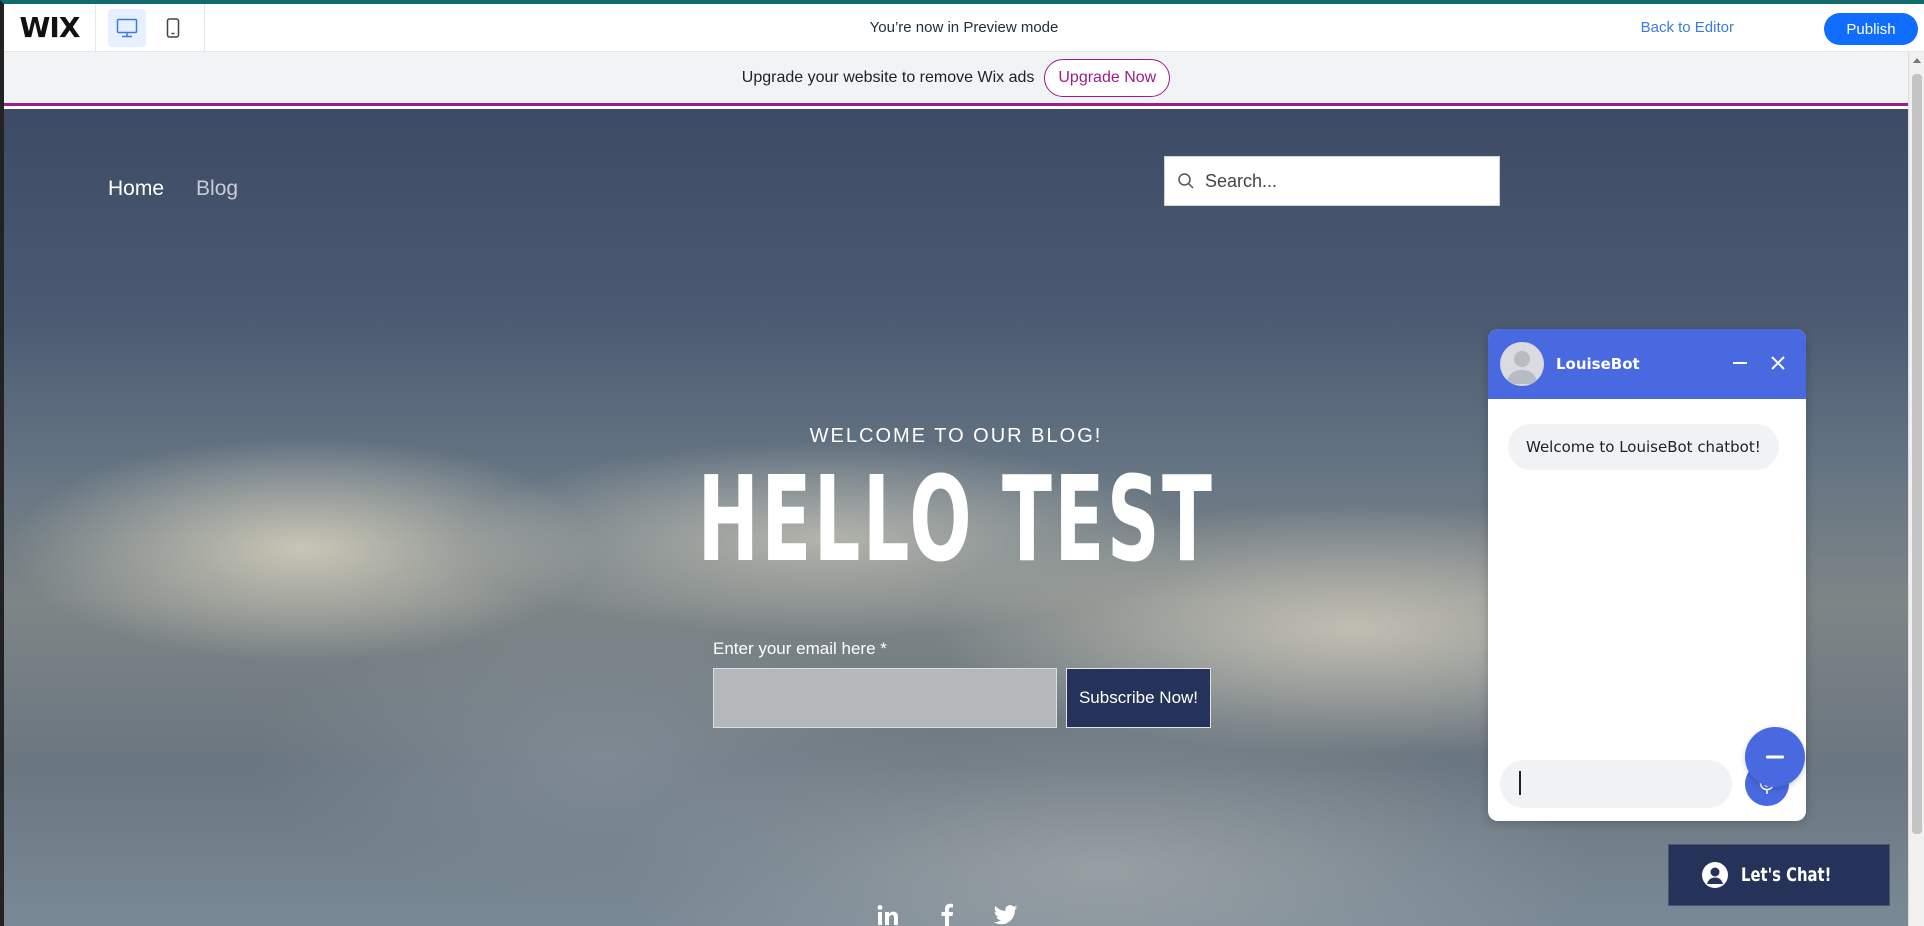 The image size is (1924, 926). Describe the element at coordinates (1138, 698) in the screenshot. I see `subscribe-button: Subscribe Now!` at that location.